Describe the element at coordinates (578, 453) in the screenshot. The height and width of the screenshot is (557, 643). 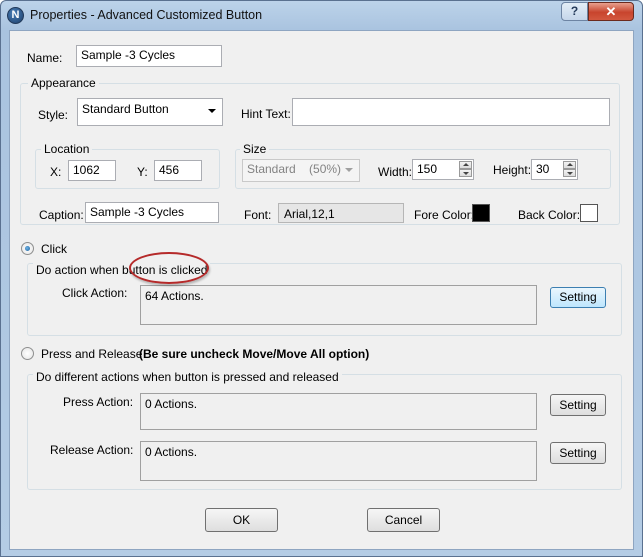
I see `release-setting-button: Setting` at that location.